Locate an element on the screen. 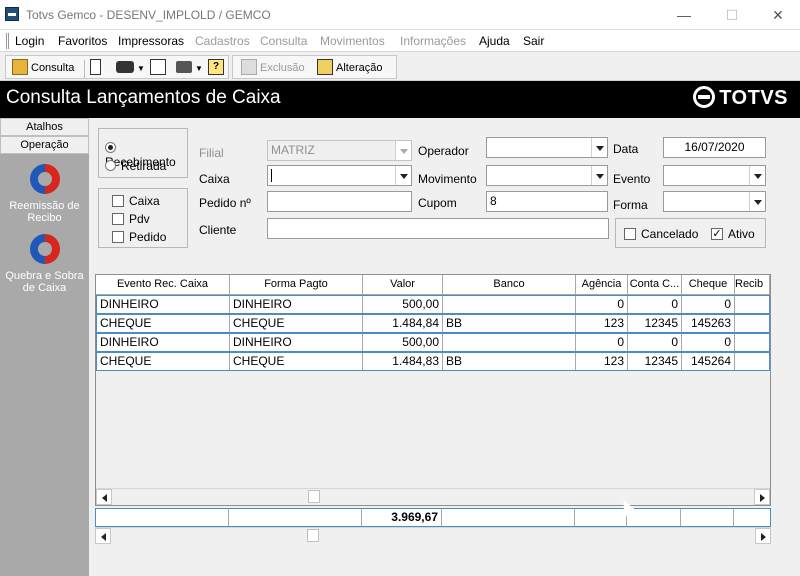 Image resolution: width=800 pixels, height=576 pixels. search-button: ▼ is located at coordinates (130, 68).